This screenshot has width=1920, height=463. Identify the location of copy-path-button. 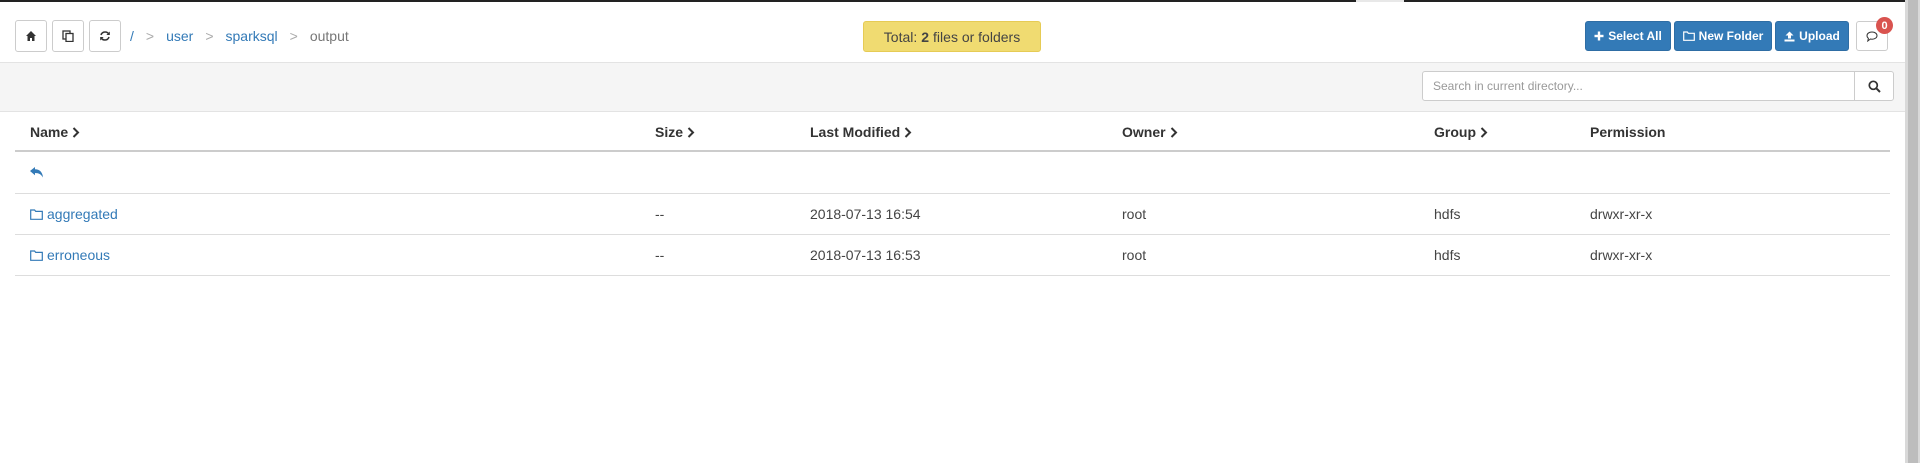
(68, 36).